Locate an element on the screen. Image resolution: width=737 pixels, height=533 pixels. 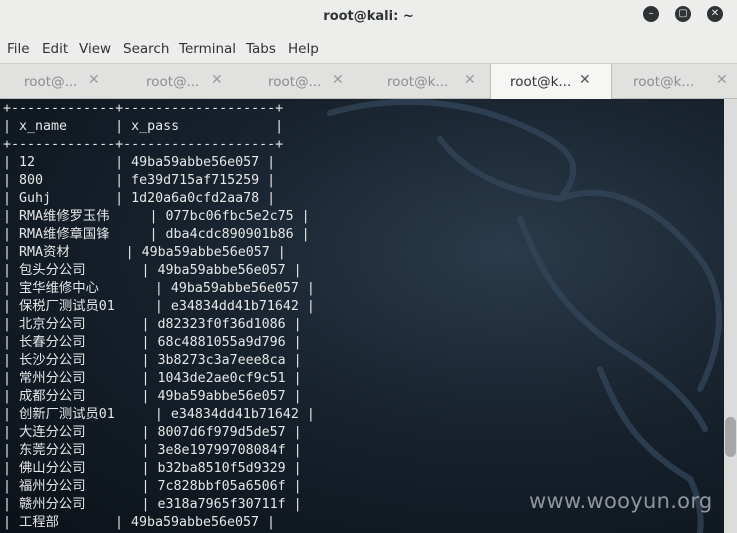
menu-view: View is located at coordinates (95, 49).